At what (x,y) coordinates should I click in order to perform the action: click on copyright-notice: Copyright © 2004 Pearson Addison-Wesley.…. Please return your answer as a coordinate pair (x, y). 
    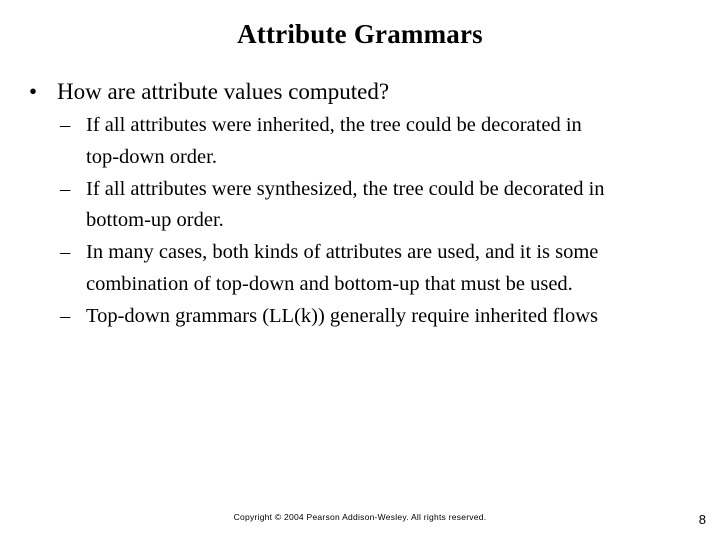
    Looking at the image, I should click on (360, 517).